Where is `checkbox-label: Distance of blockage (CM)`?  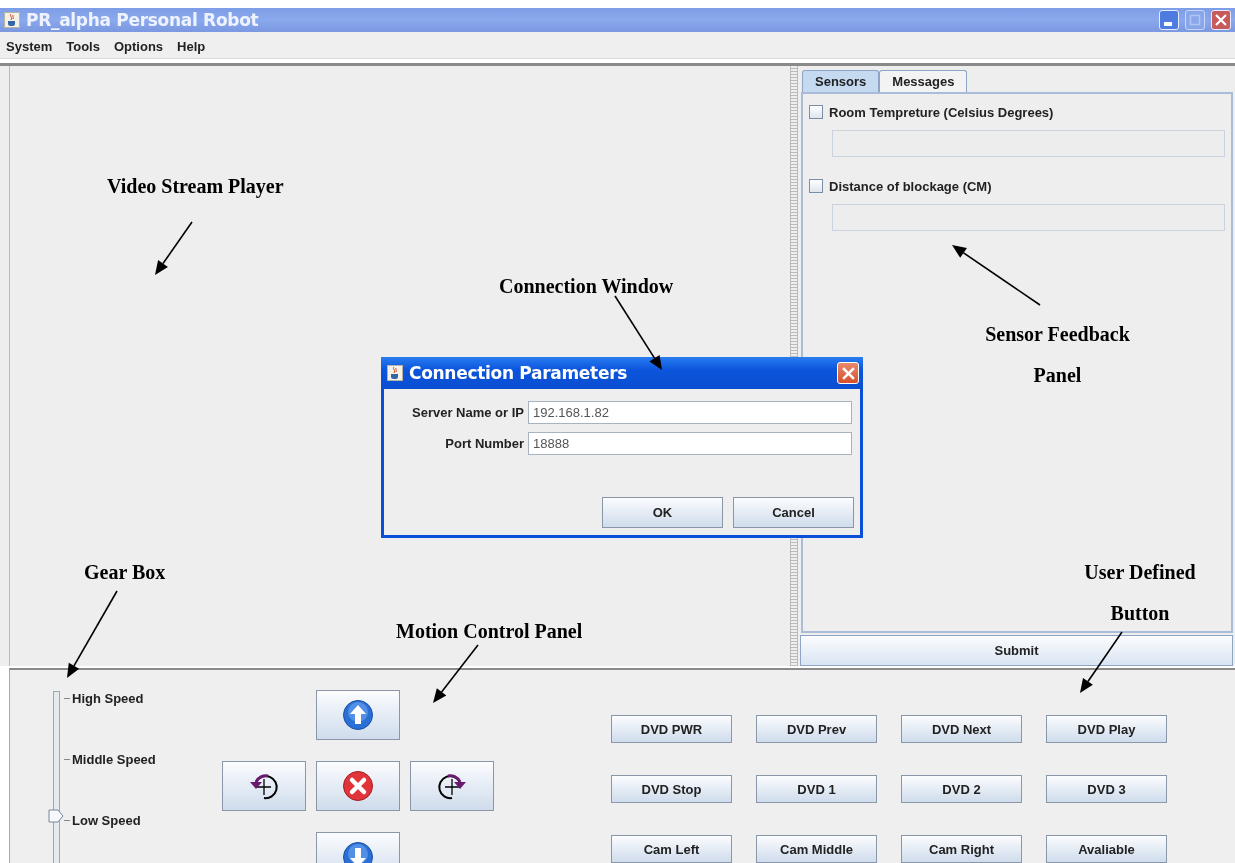
checkbox-label: Distance of blockage (CM) is located at coordinates (910, 186).